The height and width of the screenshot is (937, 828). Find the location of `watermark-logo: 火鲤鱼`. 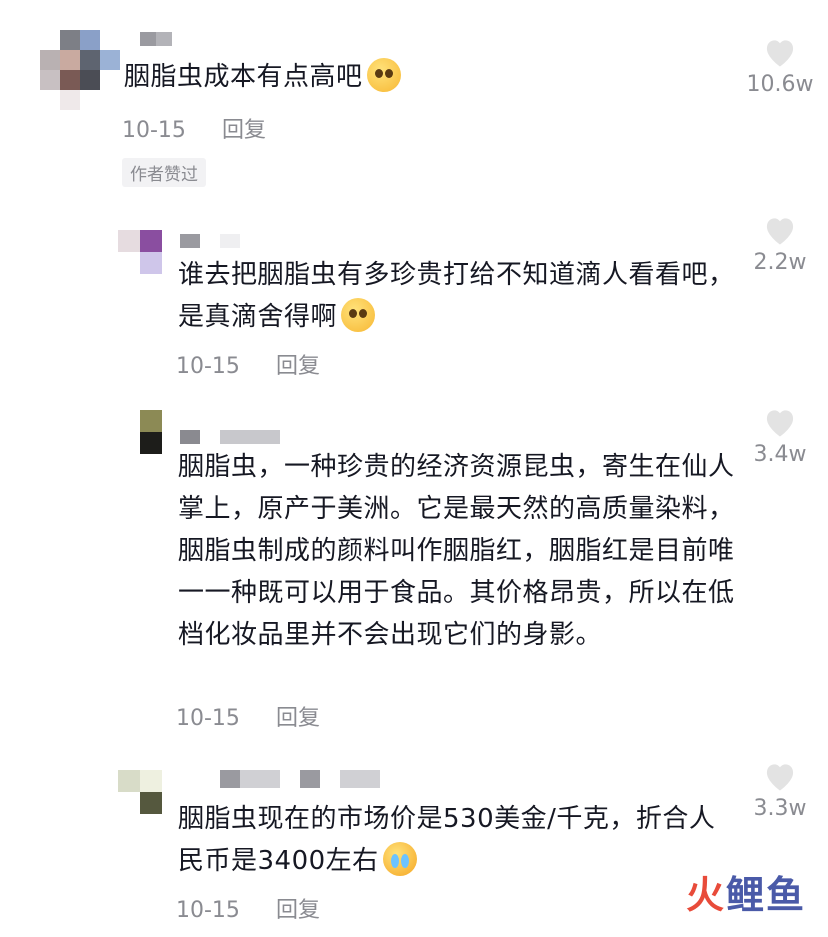

watermark-logo: 火鲤鱼 is located at coordinates (745, 895).